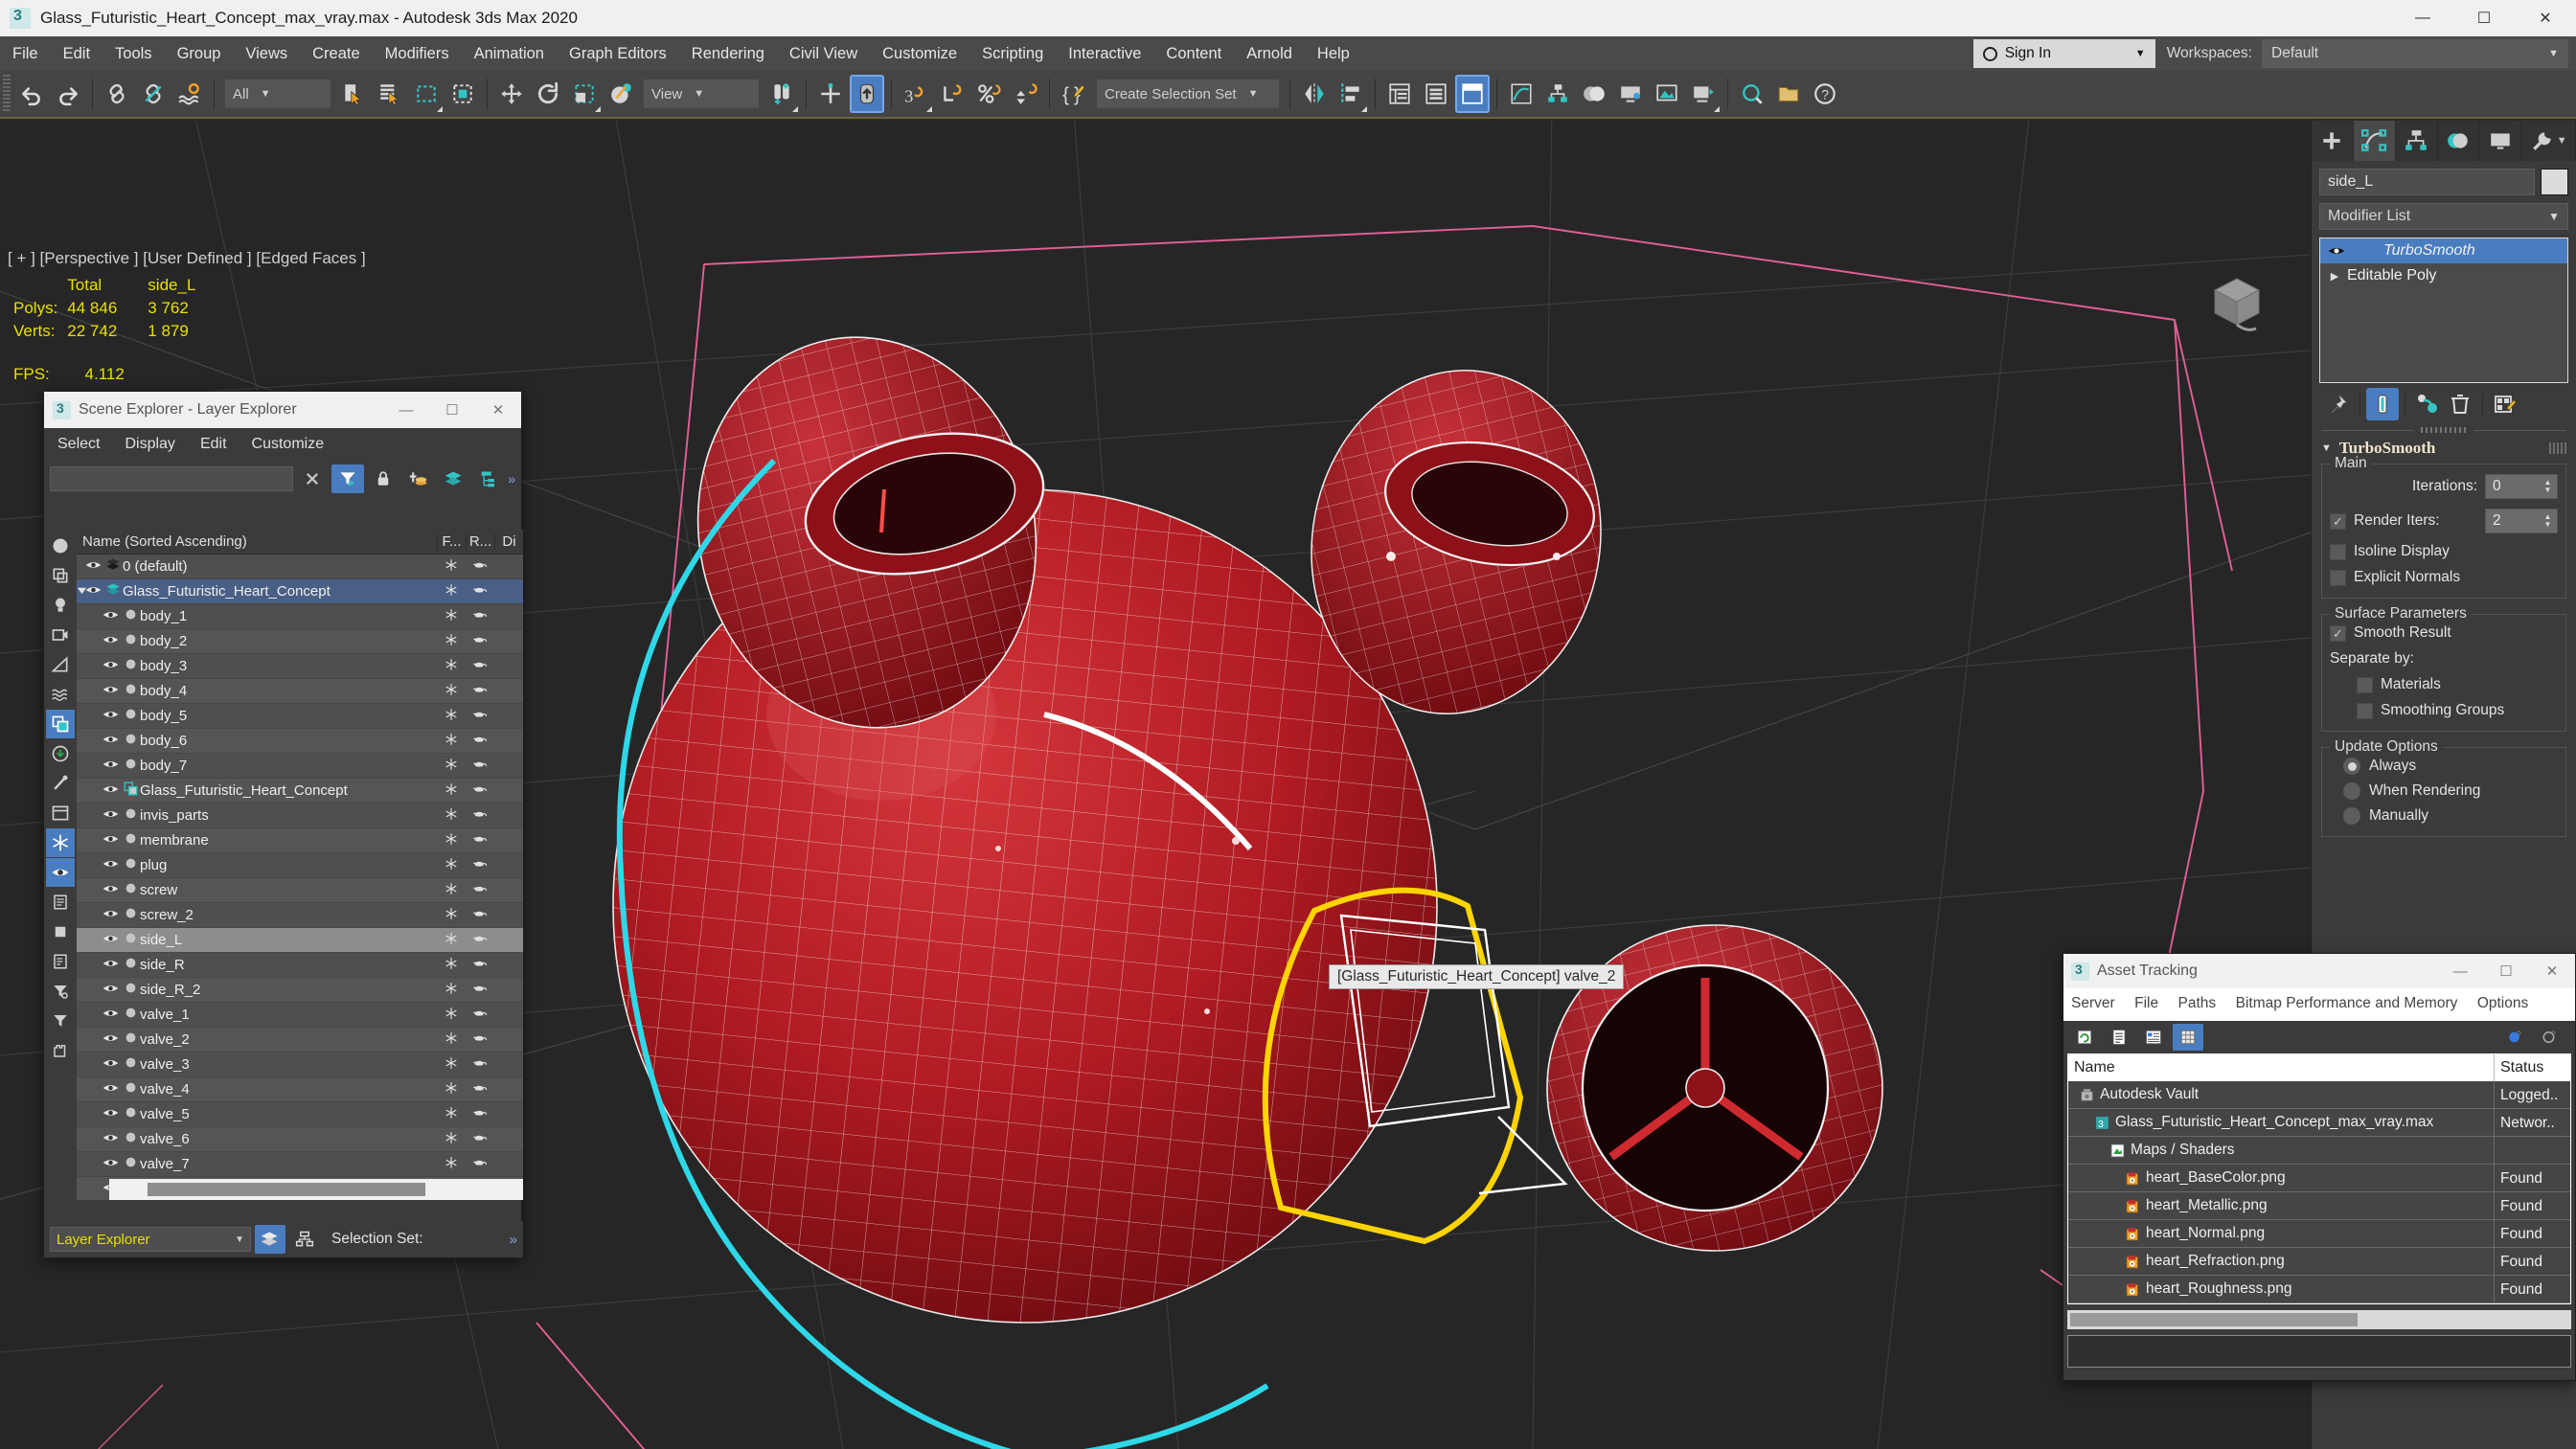 The width and height of the screenshot is (2576, 1449). What do you see at coordinates (300, 1139) in the screenshot?
I see `layer-row-valve-6: valve_6` at bounding box center [300, 1139].